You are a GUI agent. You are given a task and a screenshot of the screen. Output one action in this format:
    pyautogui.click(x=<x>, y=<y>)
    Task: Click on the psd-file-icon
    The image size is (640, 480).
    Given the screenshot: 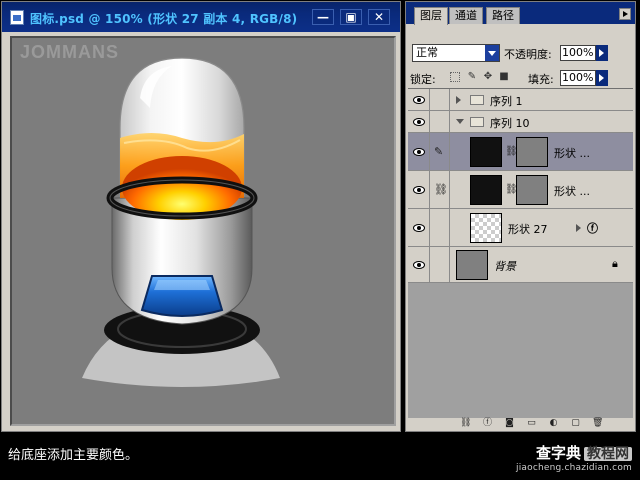 What is the action you would take?
    pyautogui.click(x=17, y=17)
    